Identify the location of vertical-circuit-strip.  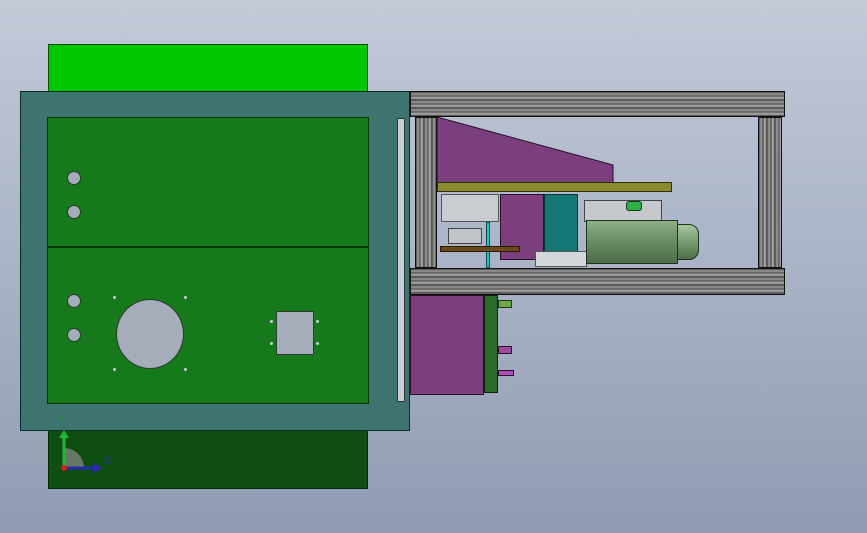
(491, 344).